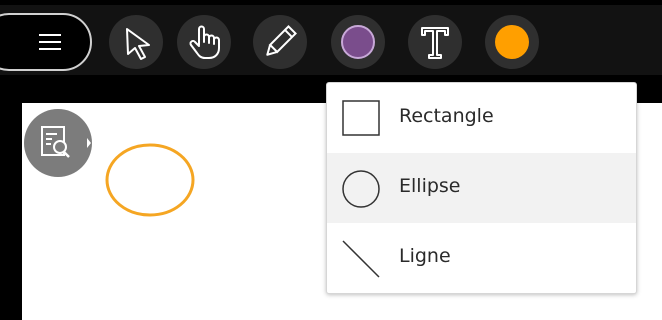  I want to click on draw-tool-button, so click(280, 42).